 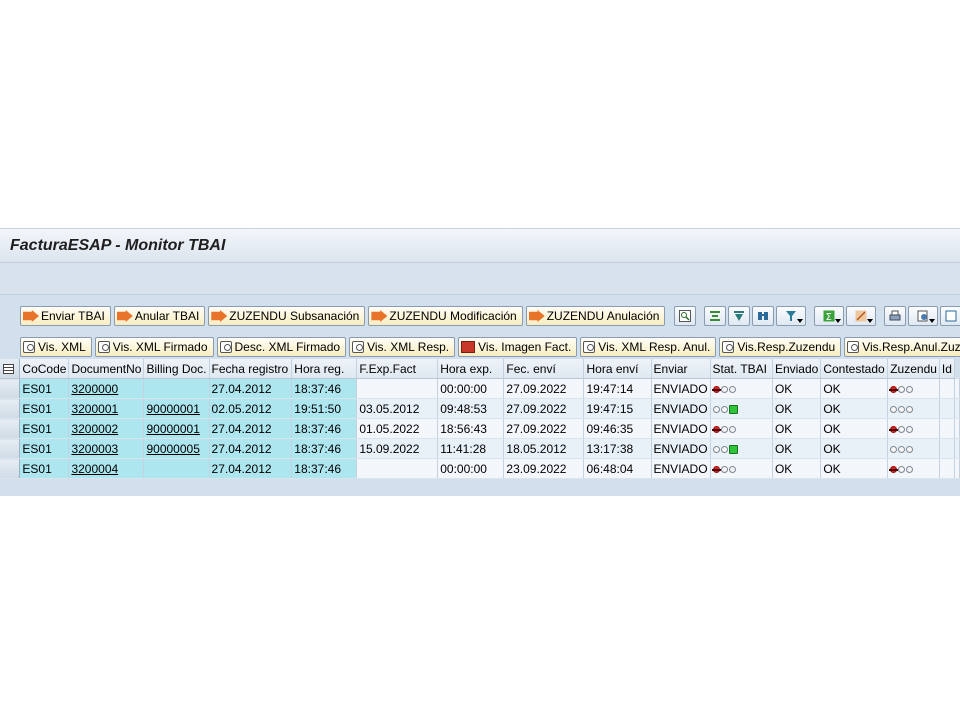 I want to click on col-header-hora-reg: Hora reg., so click(x=324, y=369).